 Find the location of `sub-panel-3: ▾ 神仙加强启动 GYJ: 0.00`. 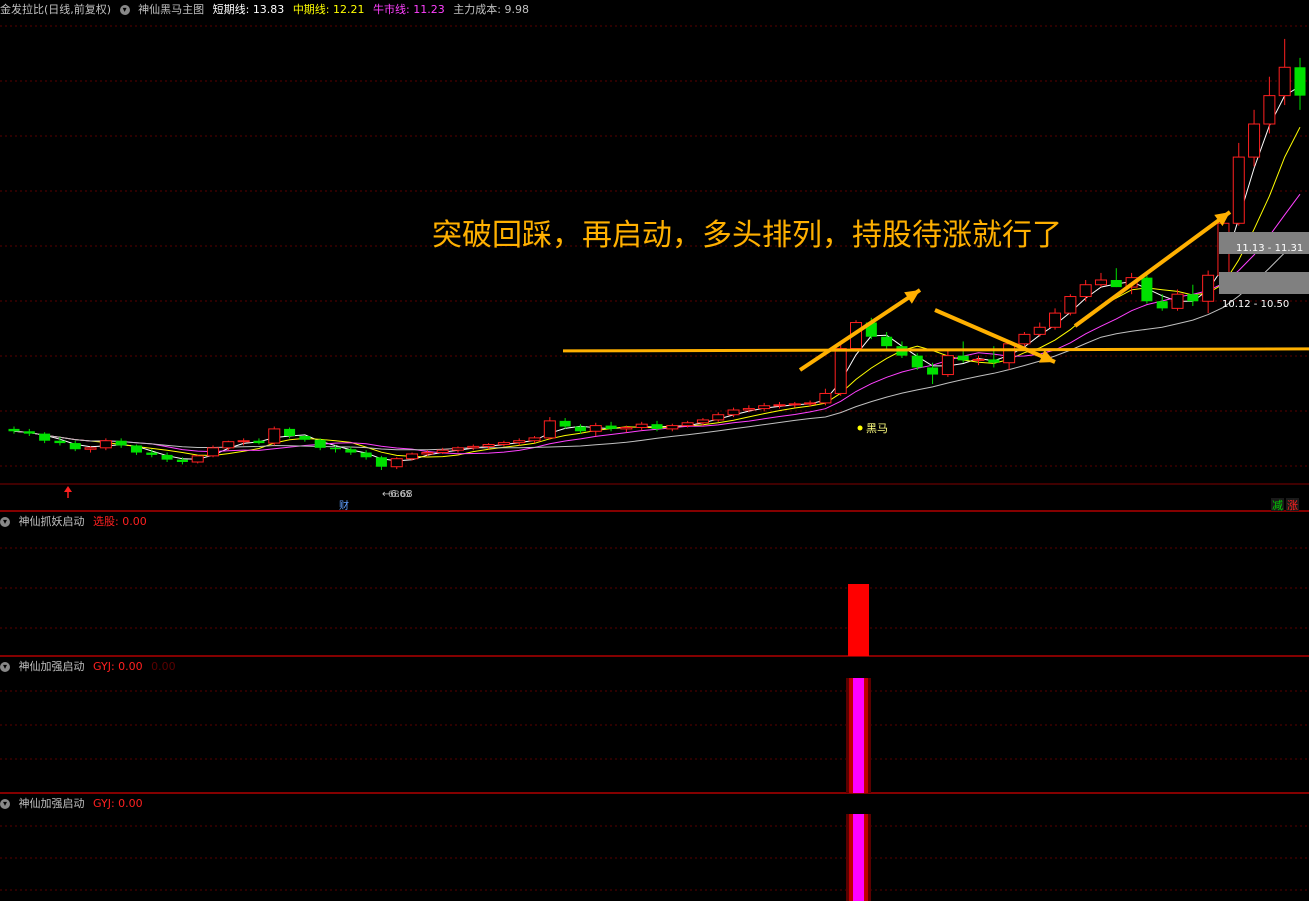

sub-panel-3: ▾ 神仙加强启动 GYJ: 0.00 is located at coordinates (654, 847).